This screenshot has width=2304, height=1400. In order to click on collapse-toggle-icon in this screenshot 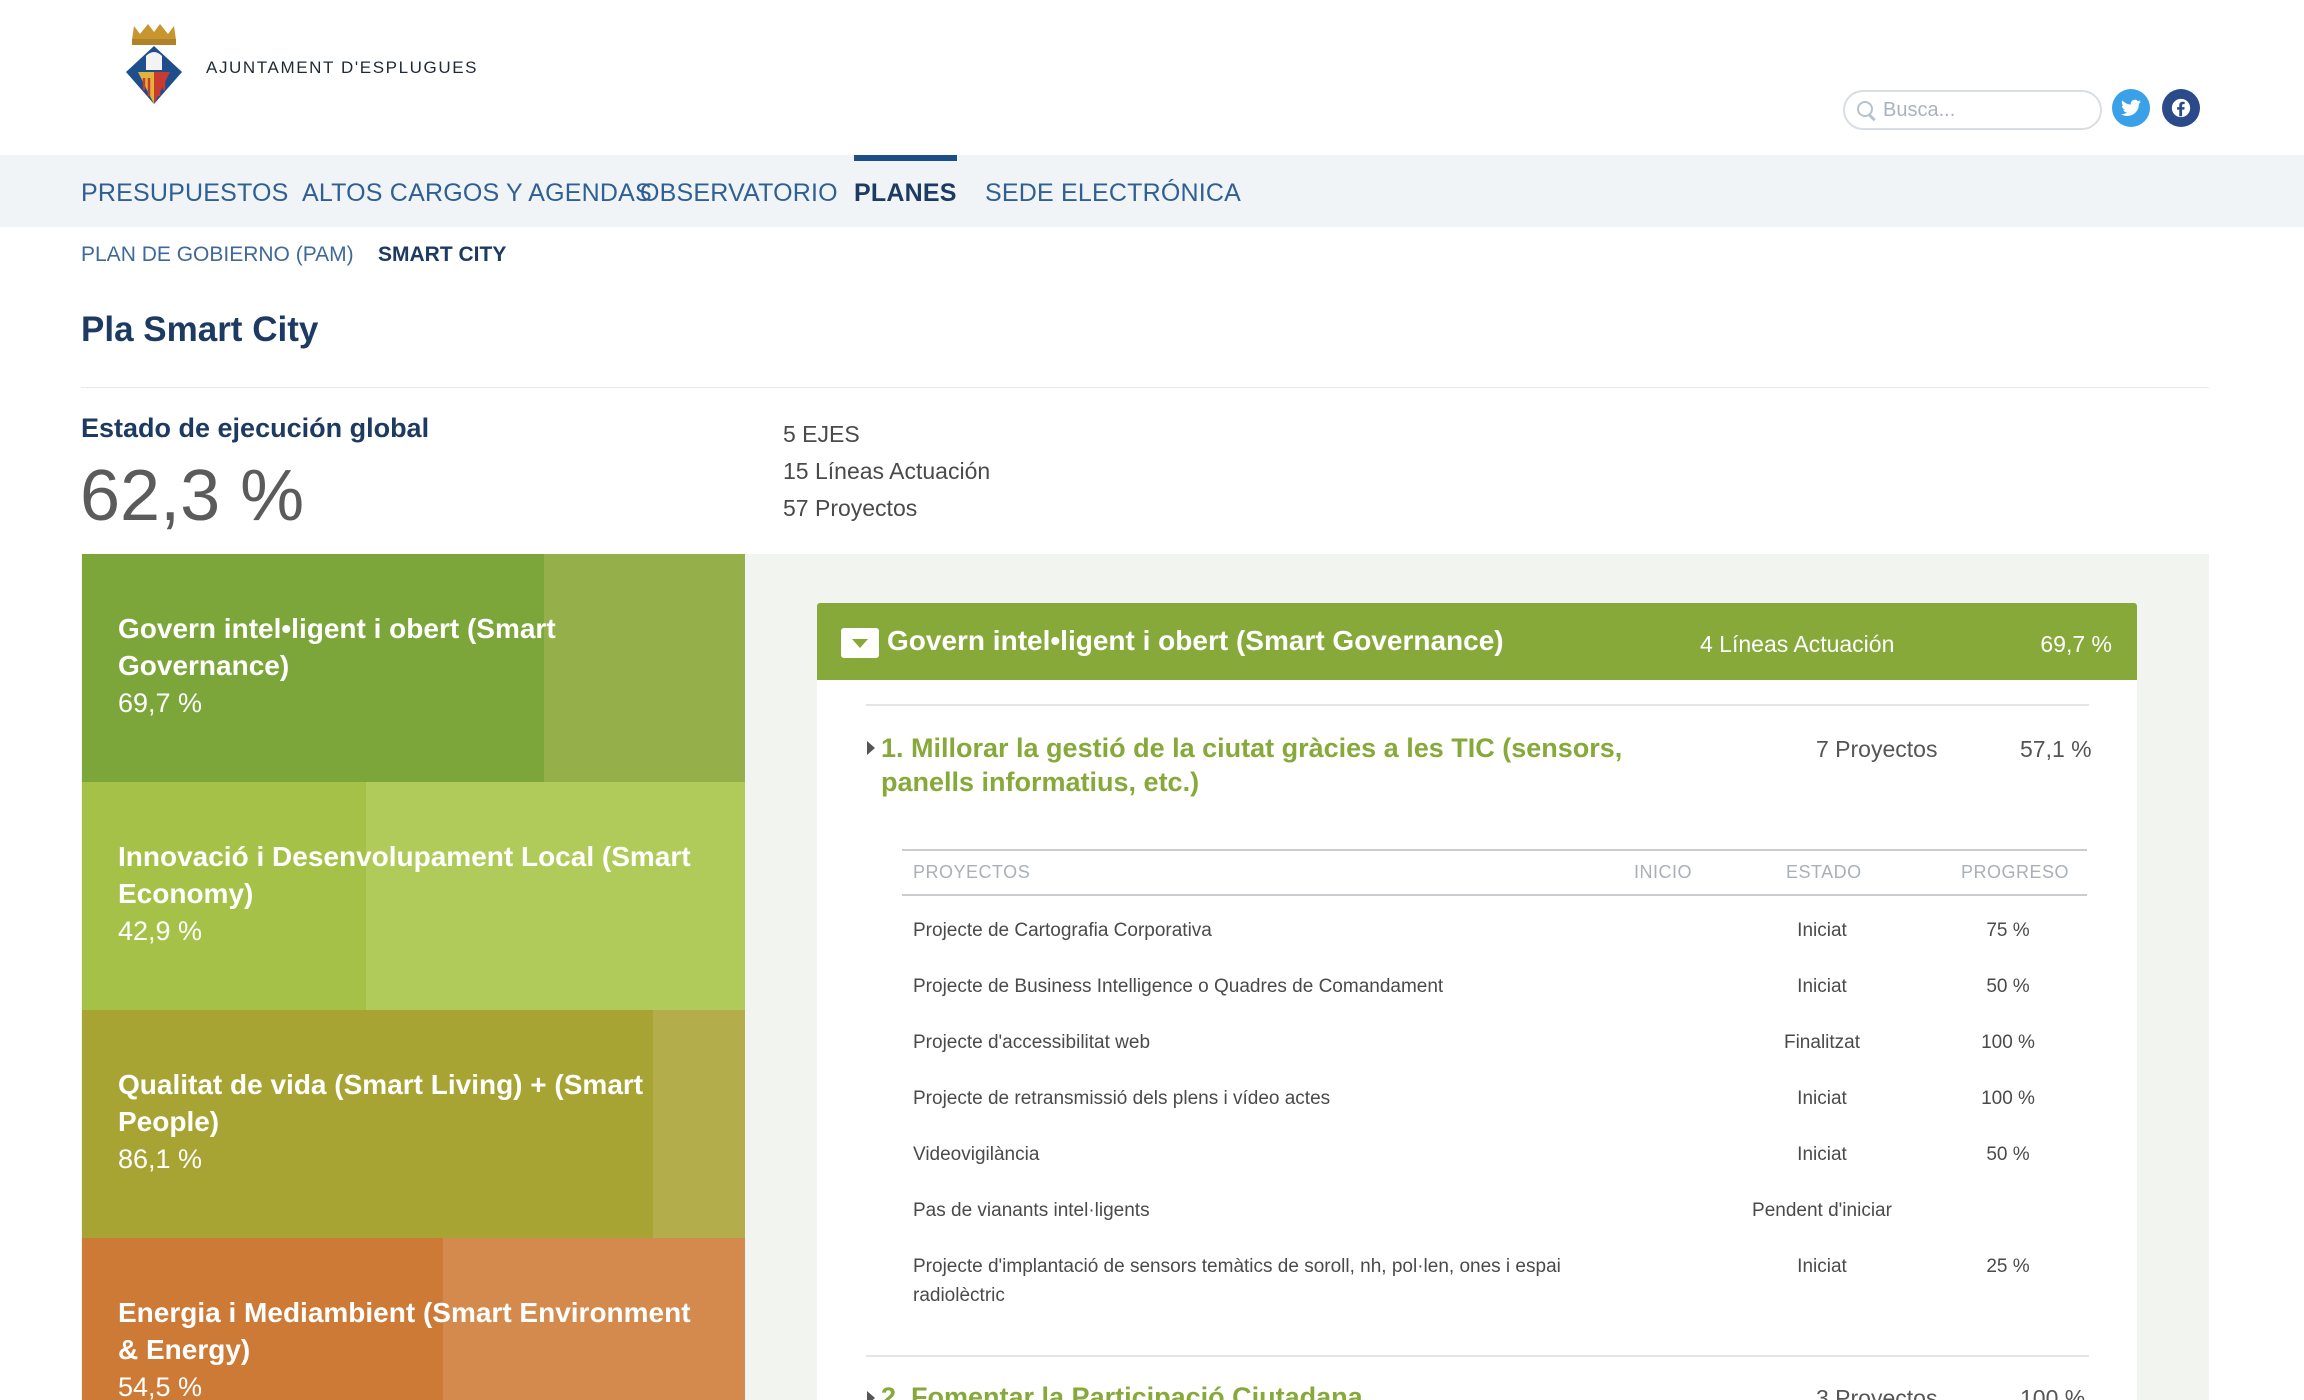, I will do `click(860, 643)`.